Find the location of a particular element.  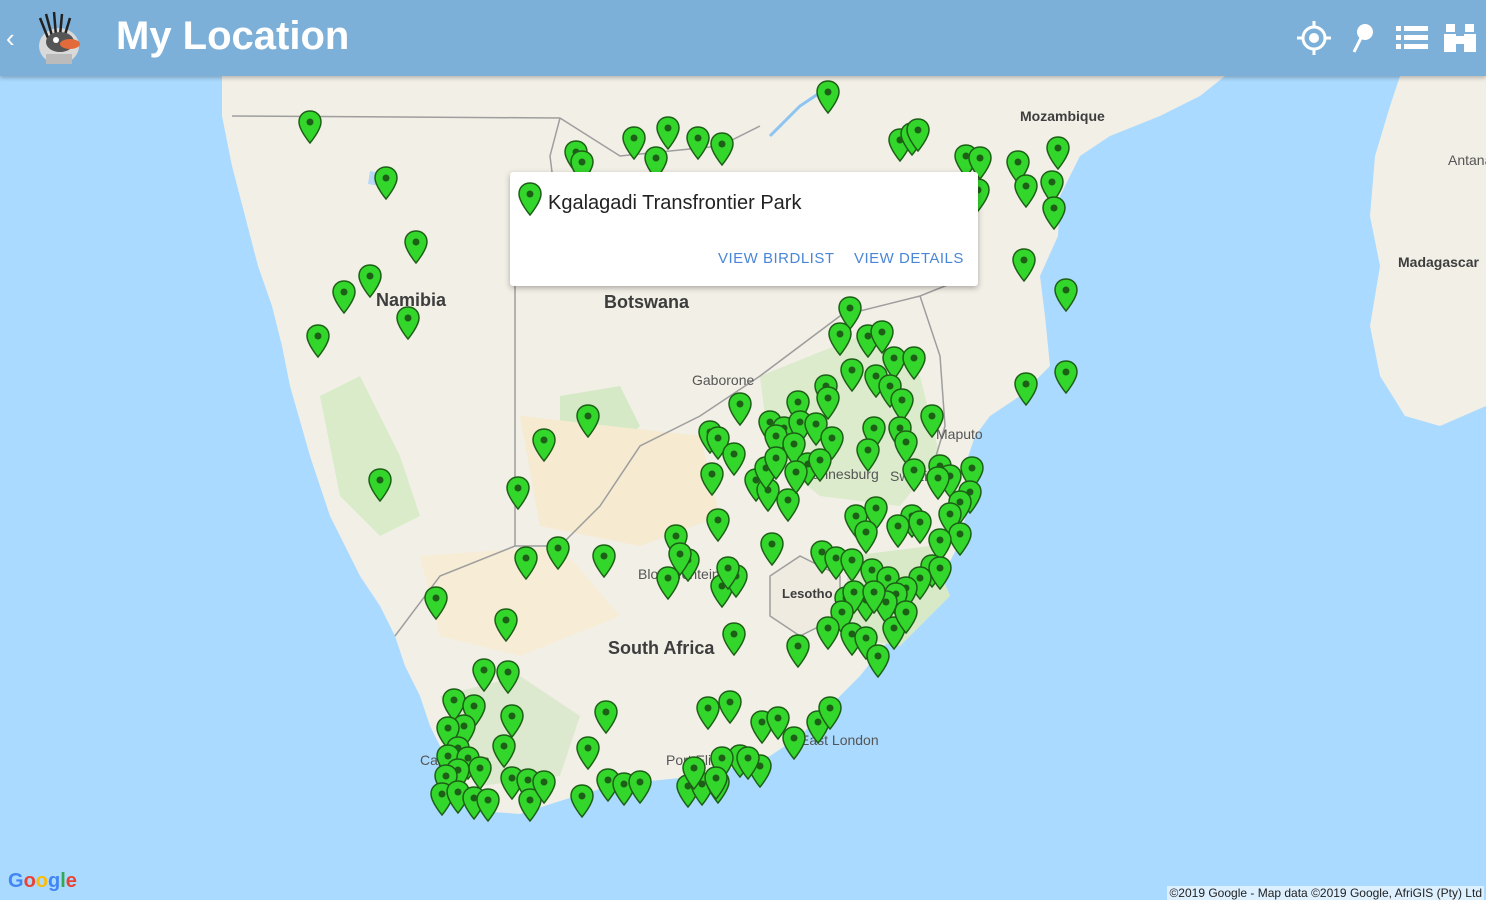

label-botswana: Botswana is located at coordinates (647, 302).